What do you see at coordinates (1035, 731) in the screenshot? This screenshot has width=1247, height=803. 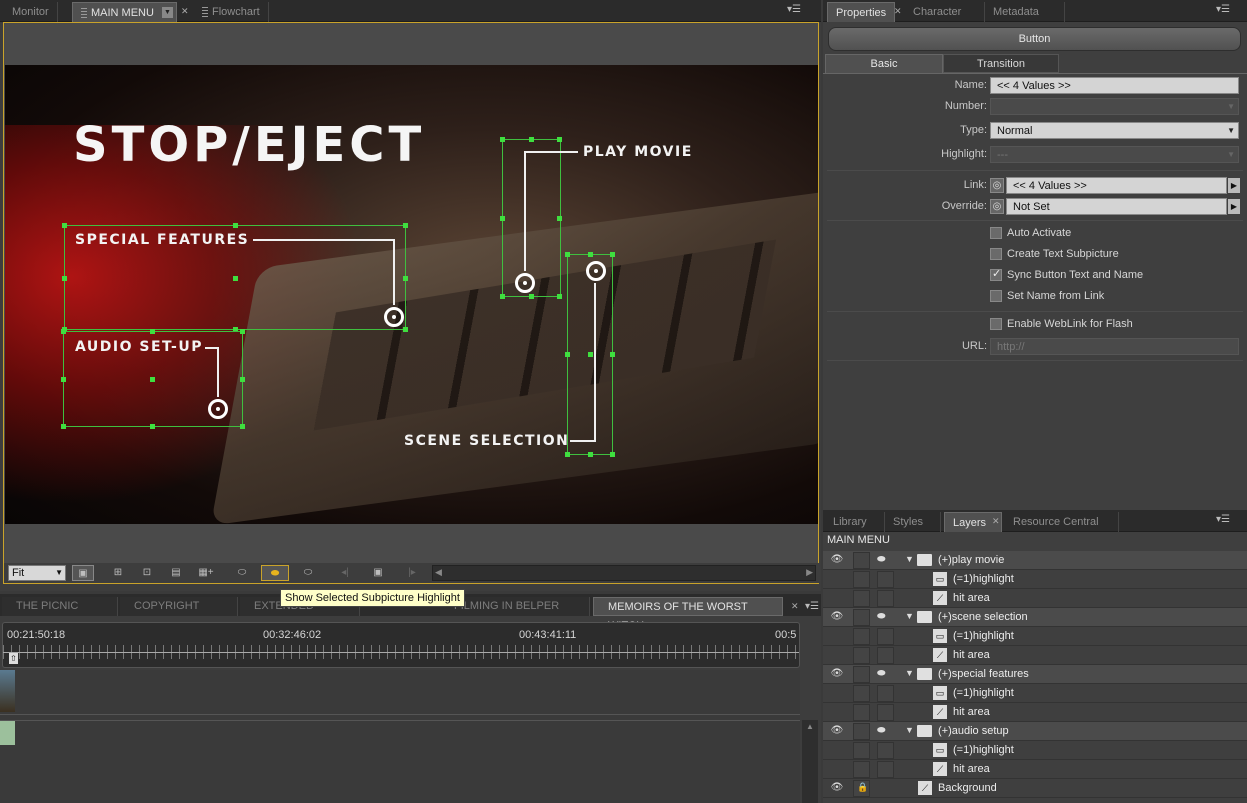 I see `layer-group-row: 👁 ⬬ ▼ (+)audio setup` at bounding box center [1035, 731].